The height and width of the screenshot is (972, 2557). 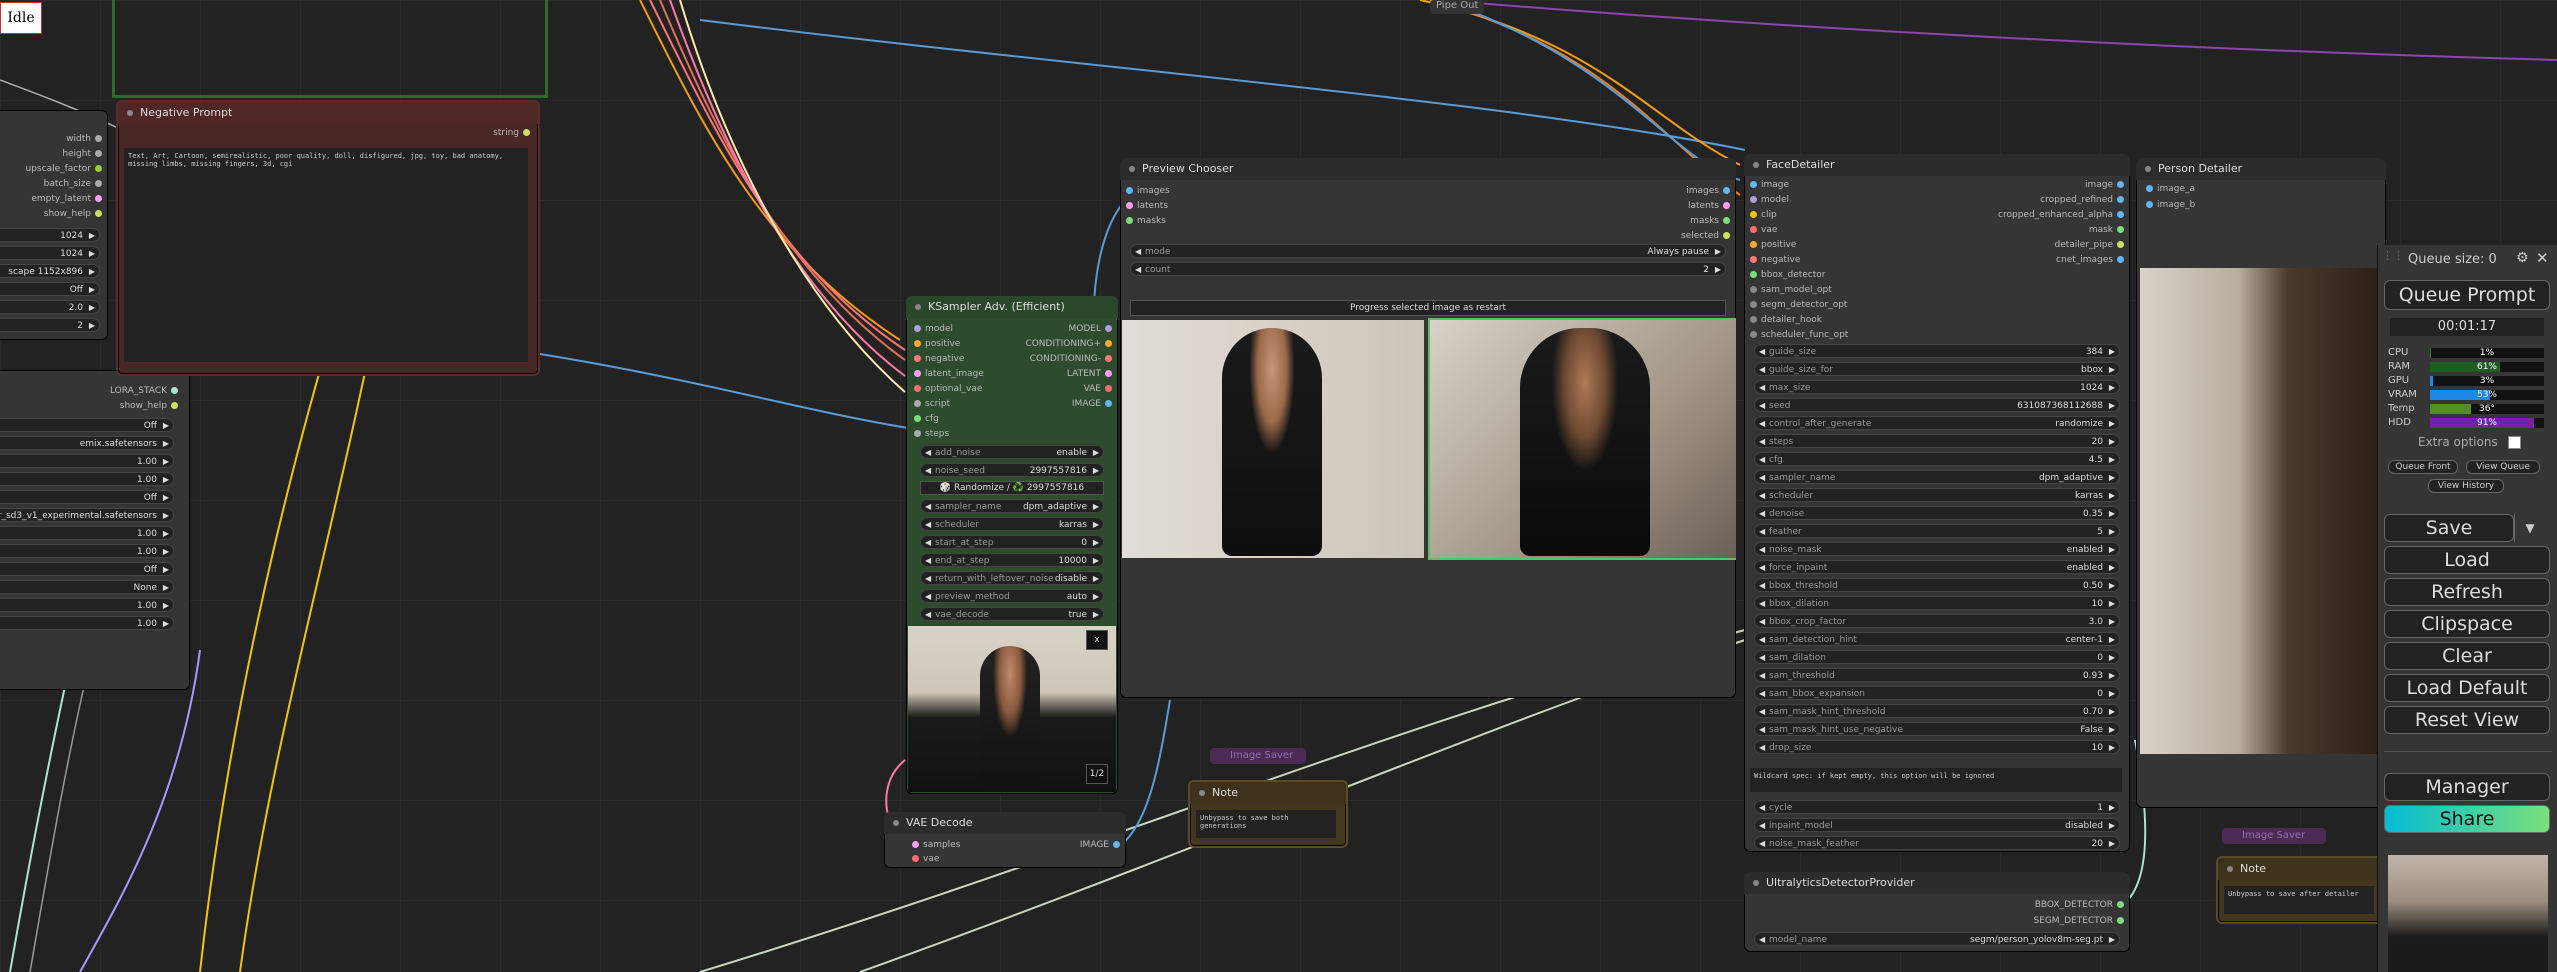 What do you see at coordinates (2467, 720) in the screenshot?
I see `reset-view-button: Reset View` at bounding box center [2467, 720].